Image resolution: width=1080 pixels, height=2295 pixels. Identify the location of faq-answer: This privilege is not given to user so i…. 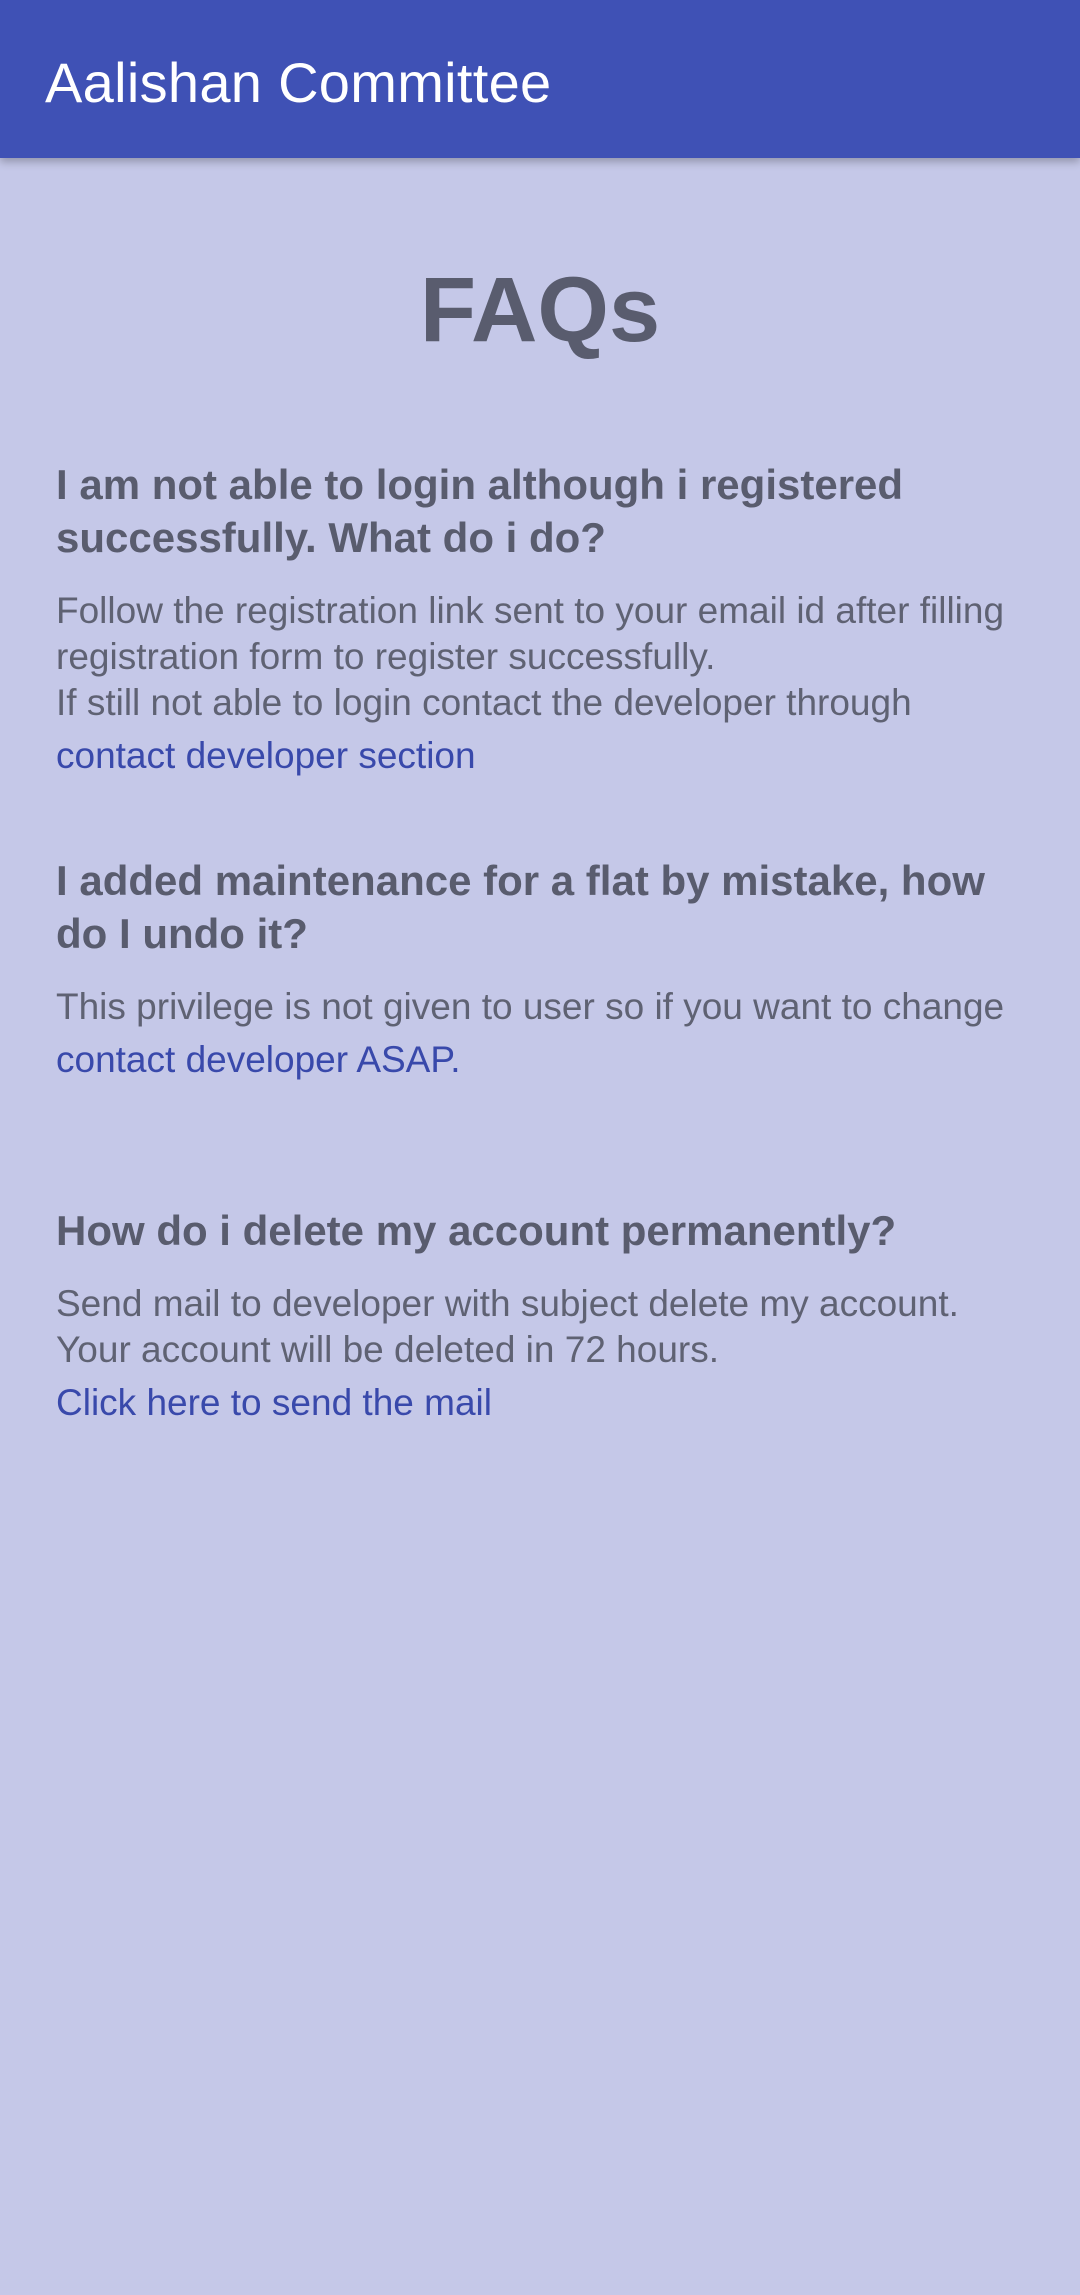
(546, 1007).